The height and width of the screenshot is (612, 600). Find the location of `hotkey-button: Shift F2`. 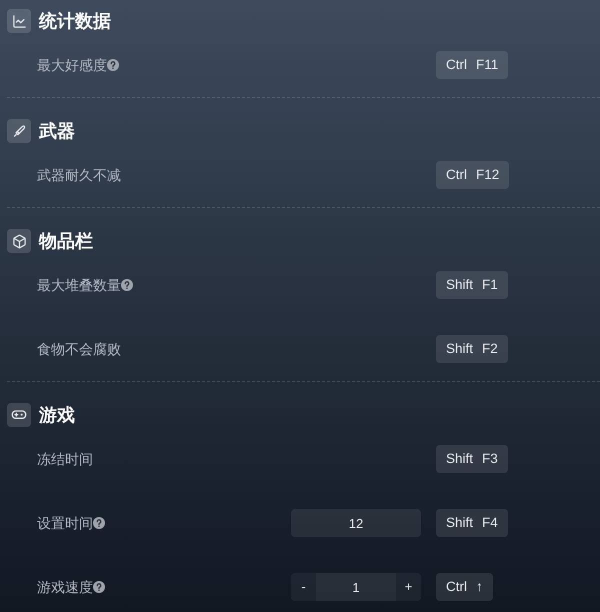

hotkey-button: Shift F2 is located at coordinates (472, 349).